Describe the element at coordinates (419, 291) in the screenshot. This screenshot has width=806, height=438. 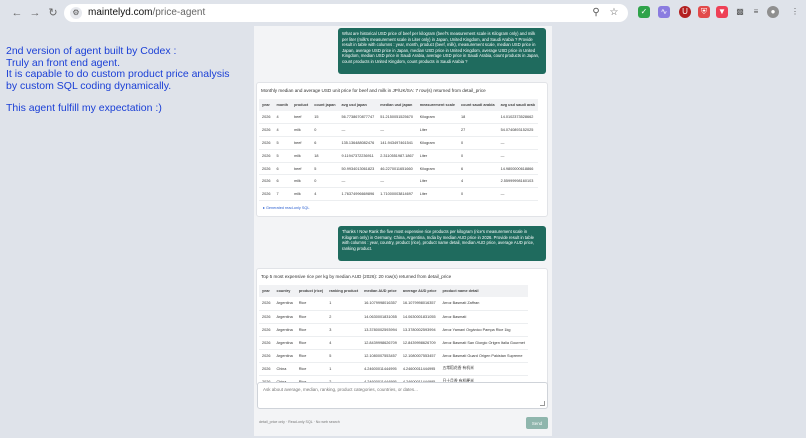
I see `column-header: average AUD price` at that location.